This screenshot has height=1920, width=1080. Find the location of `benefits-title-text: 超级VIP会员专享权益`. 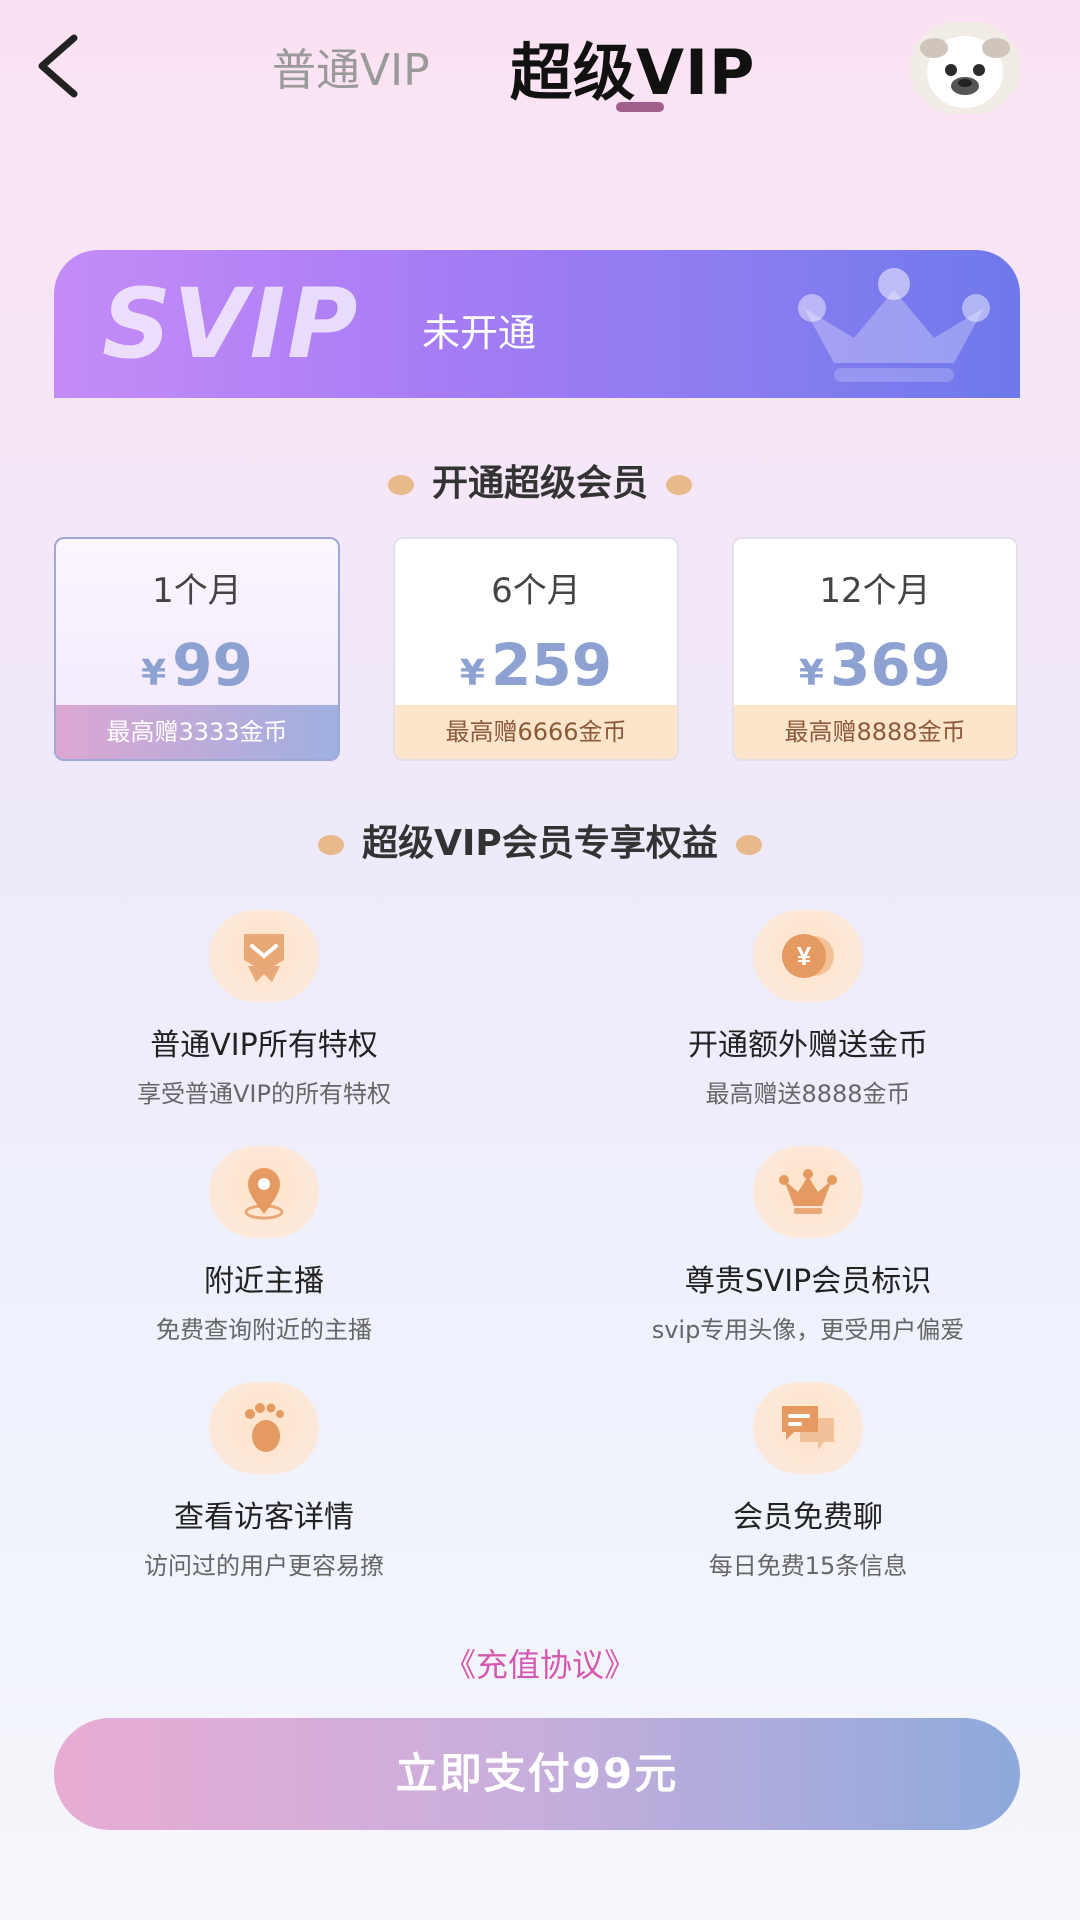

benefits-title-text: 超级VIP会员专享权益 is located at coordinates (540, 843).